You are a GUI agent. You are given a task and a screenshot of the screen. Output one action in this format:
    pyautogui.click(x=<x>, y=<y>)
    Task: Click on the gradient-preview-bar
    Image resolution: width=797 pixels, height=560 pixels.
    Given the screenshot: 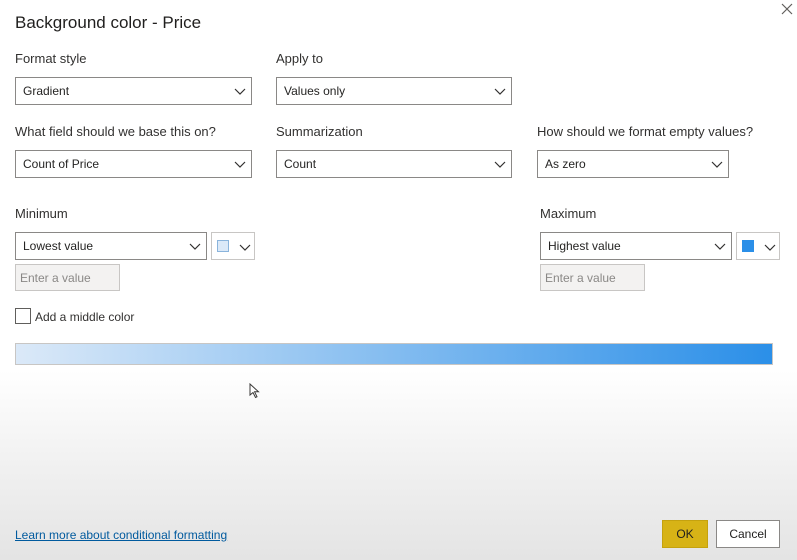 What is the action you would take?
    pyautogui.click(x=394, y=354)
    